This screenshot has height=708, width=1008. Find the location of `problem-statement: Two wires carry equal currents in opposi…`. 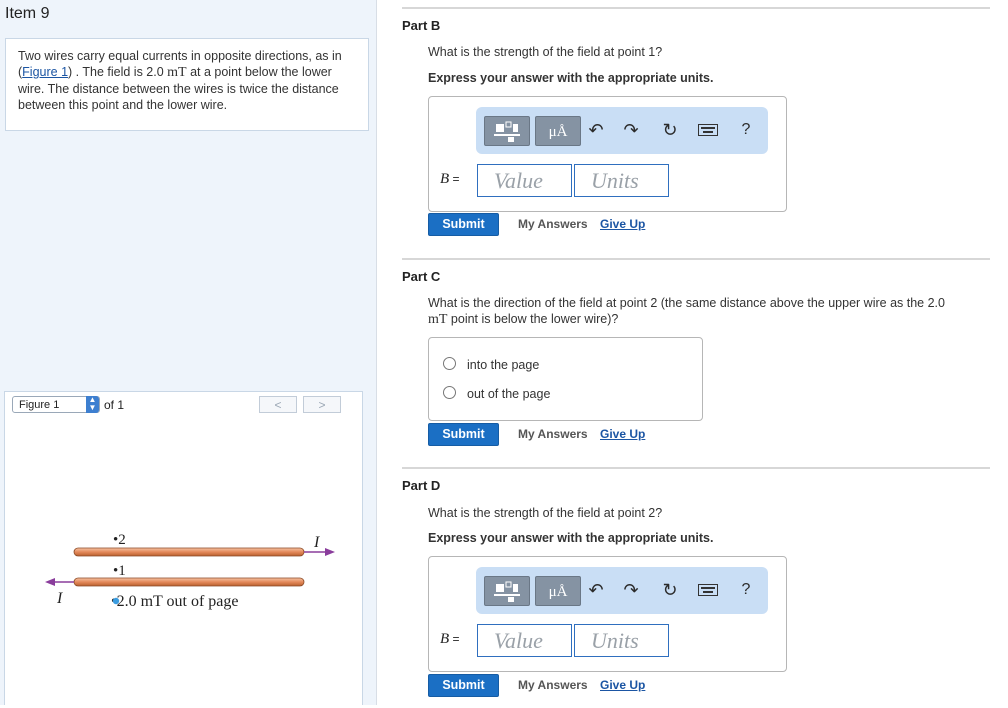

problem-statement: Two wires carry equal currents in opposi… is located at coordinates (187, 84).